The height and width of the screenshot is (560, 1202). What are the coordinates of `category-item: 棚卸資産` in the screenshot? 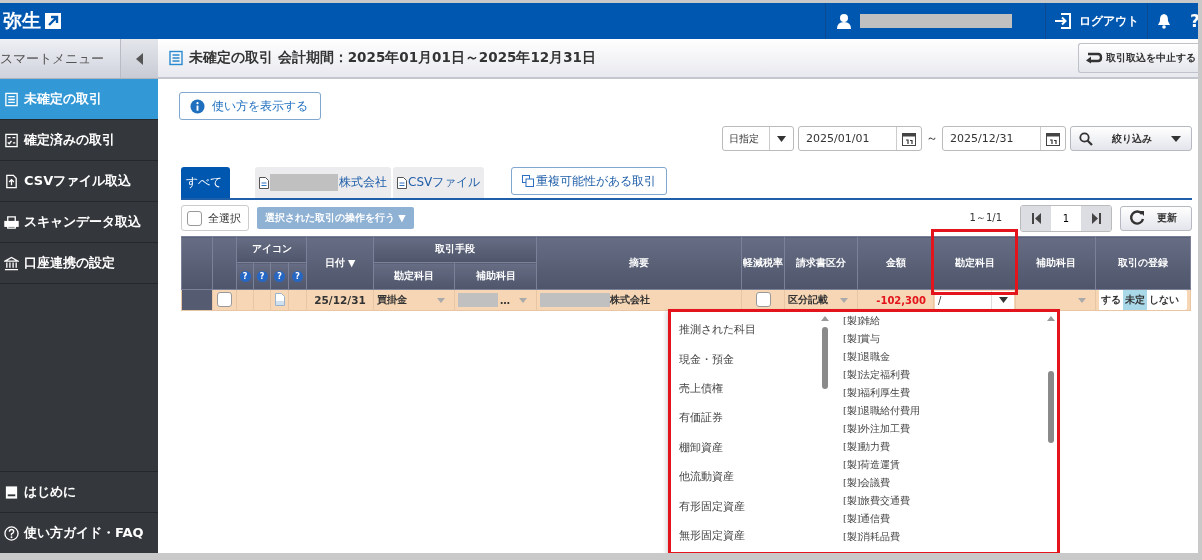 It's located at (749, 447).